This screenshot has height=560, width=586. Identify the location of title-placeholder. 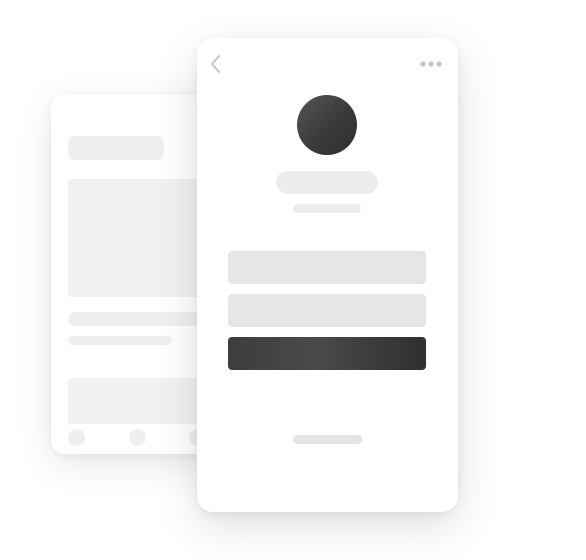
(116, 148).